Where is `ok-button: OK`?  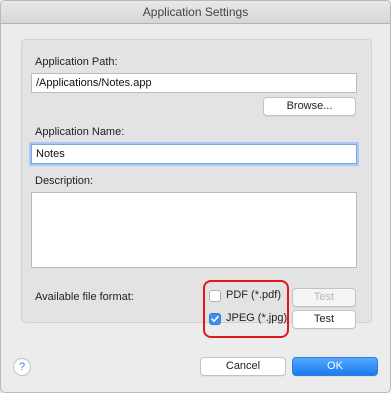
ok-button: OK is located at coordinates (335, 366).